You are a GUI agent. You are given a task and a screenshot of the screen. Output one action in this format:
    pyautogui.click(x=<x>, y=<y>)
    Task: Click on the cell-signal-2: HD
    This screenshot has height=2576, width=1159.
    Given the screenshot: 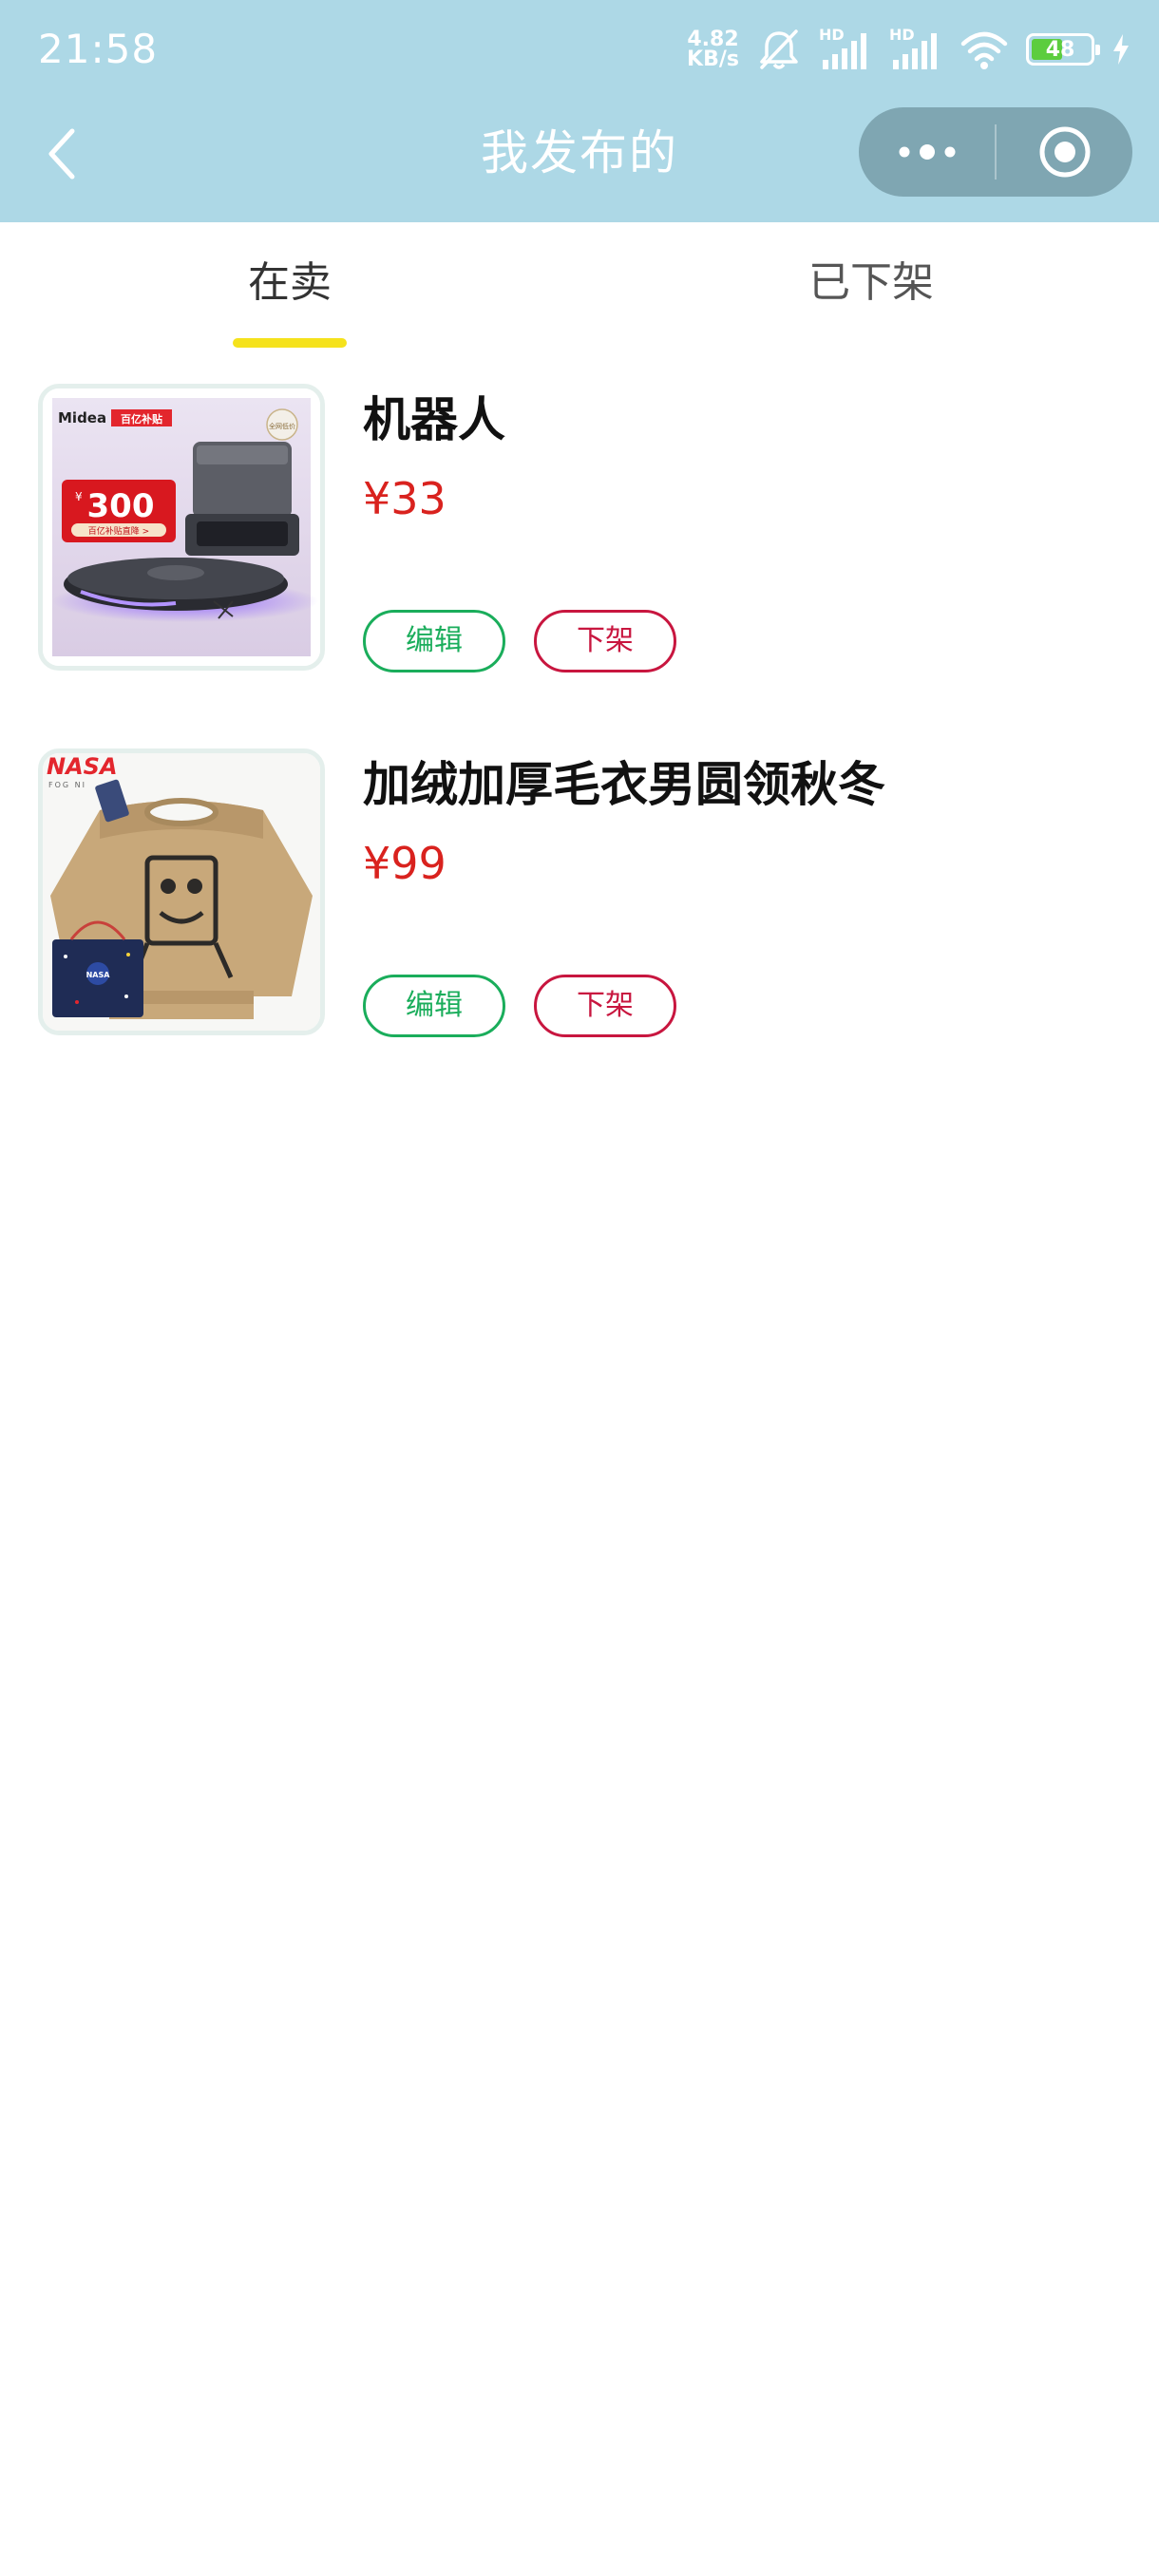 What is the action you would take?
    pyautogui.click(x=915, y=48)
    